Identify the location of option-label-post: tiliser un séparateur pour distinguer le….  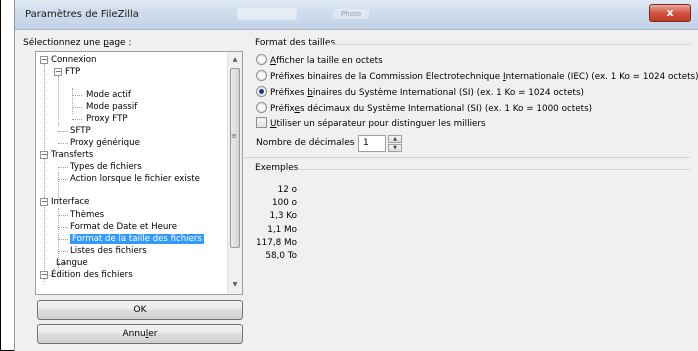
(381, 124).